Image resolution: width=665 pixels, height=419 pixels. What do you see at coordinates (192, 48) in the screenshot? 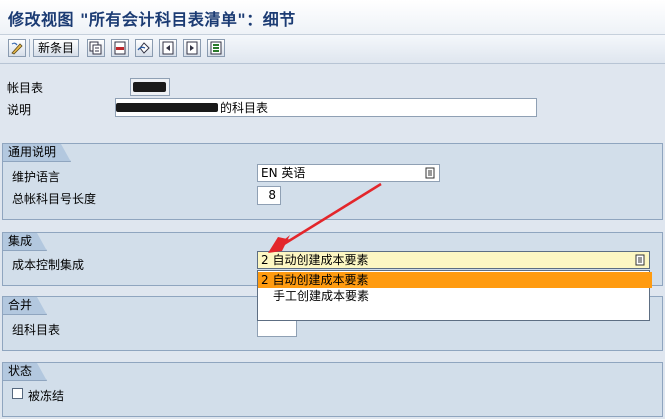
I see `next-entry-icon` at bounding box center [192, 48].